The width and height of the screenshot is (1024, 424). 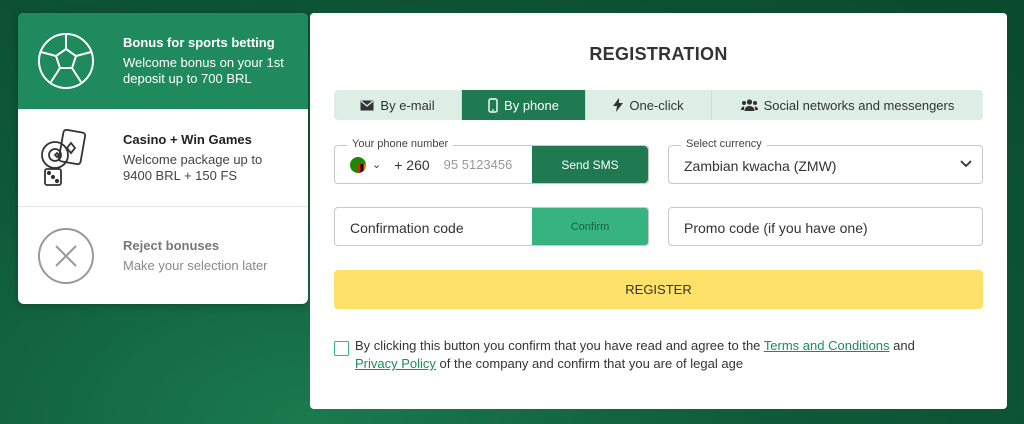 I want to click on bonus-title: Casino + Win Games, so click(x=187, y=139).